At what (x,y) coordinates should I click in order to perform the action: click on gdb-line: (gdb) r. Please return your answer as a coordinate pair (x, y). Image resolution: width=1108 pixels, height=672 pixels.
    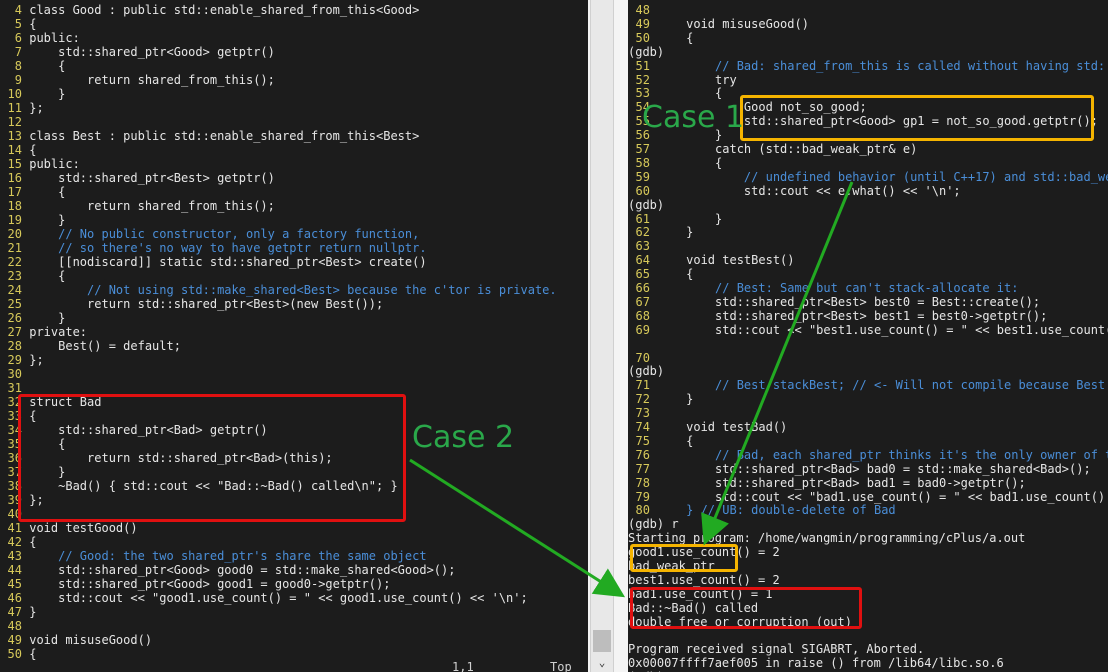
    Looking at the image, I should click on (653, 524).